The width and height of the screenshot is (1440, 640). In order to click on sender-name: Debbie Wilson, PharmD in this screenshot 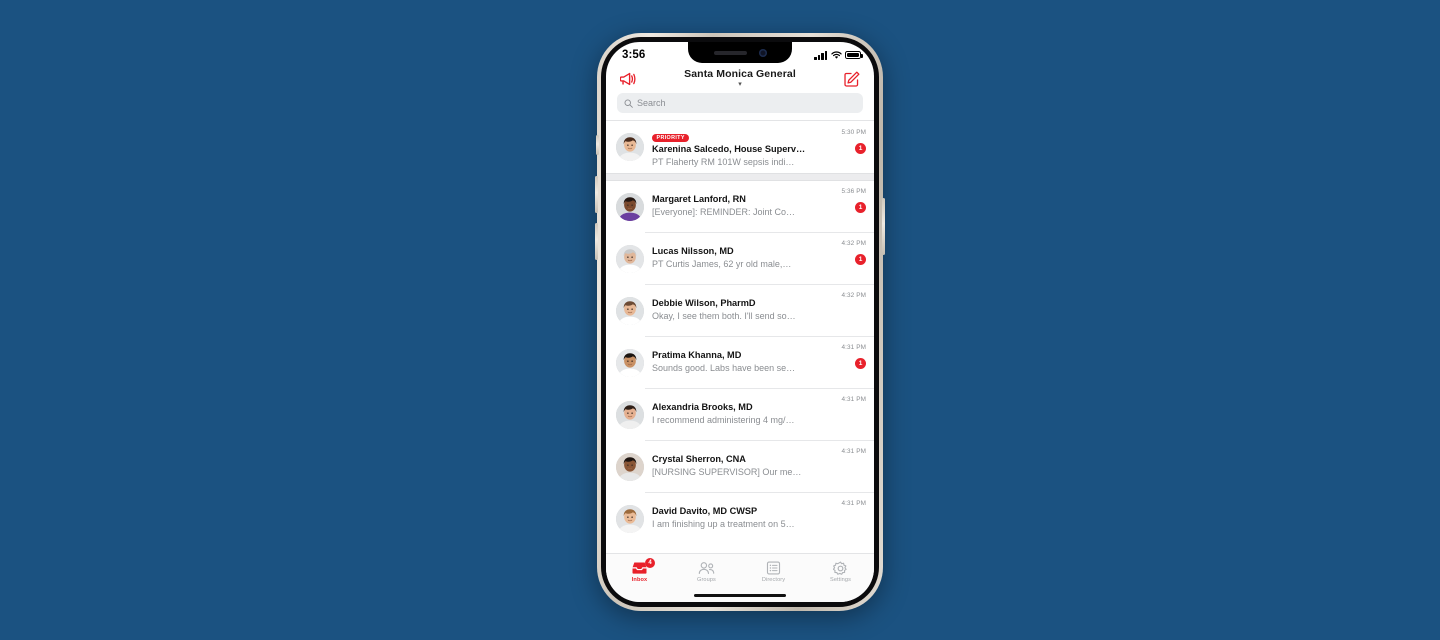, I will do `click(704, 303)`.